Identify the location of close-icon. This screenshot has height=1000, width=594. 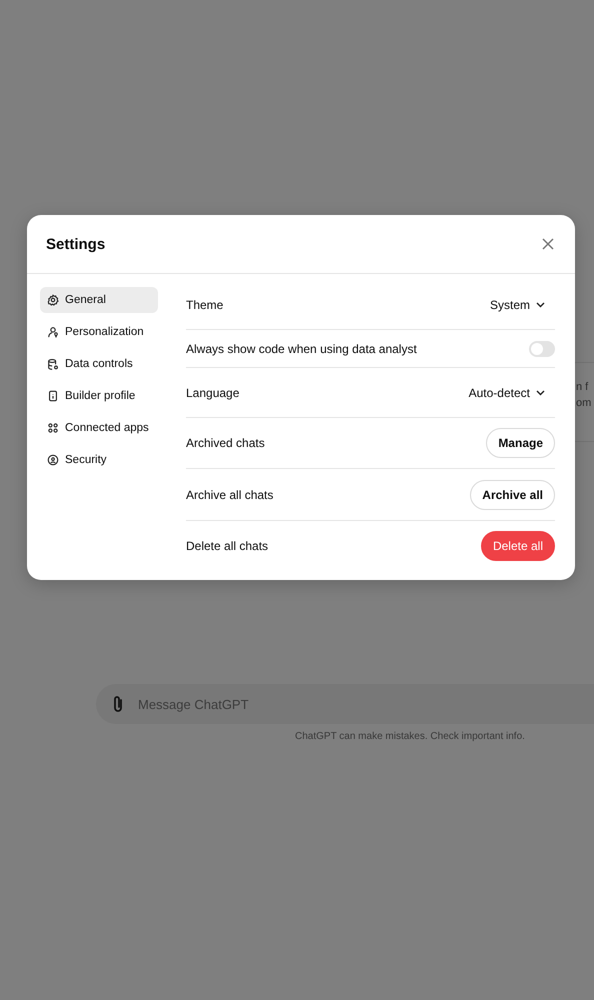
(548, 244).